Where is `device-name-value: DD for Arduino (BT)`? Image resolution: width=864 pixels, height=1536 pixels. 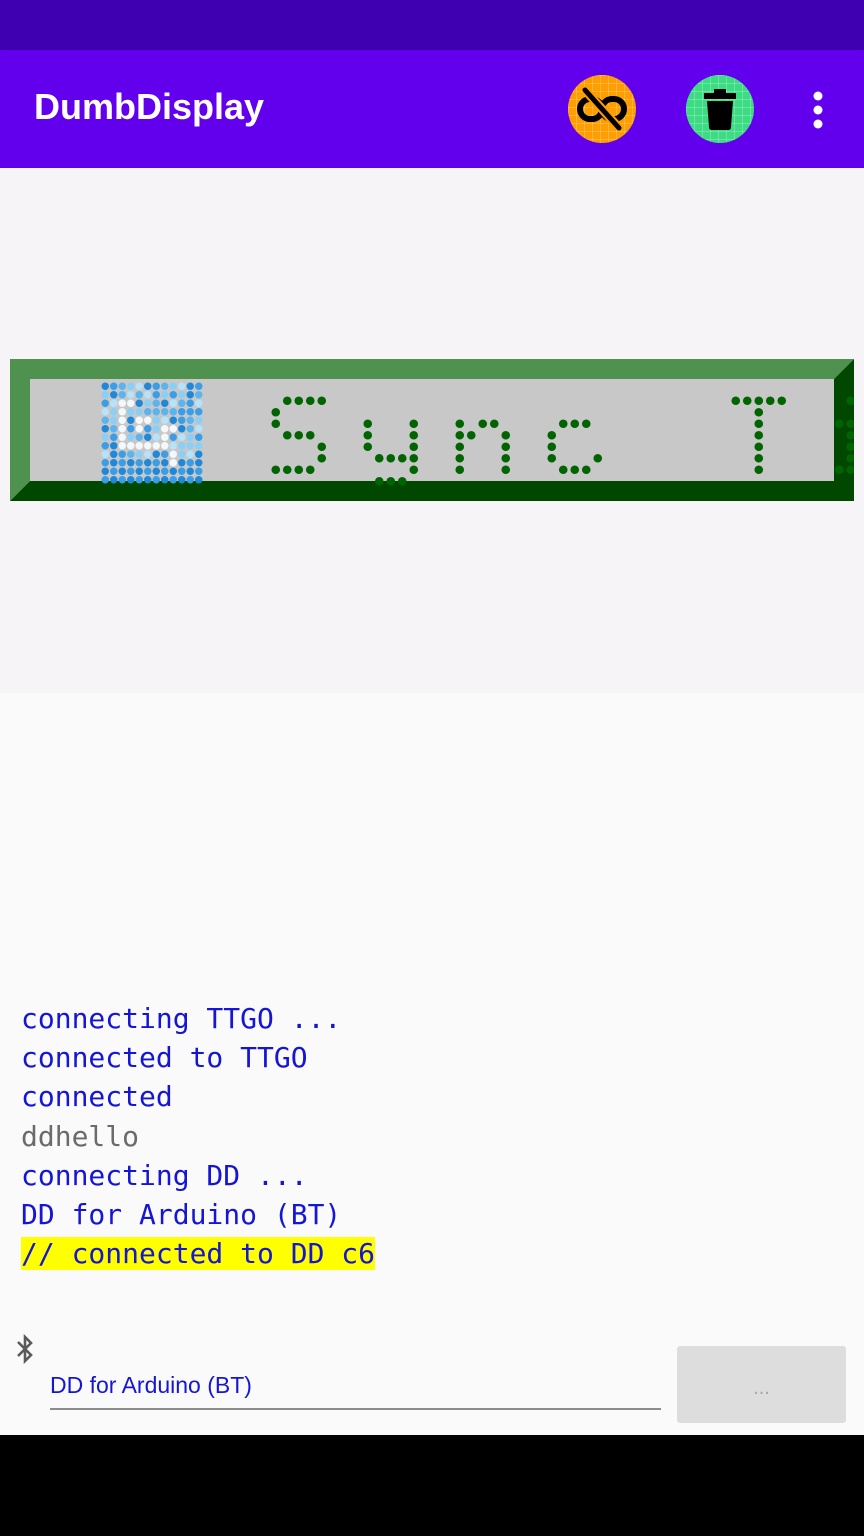 device-name-value: DD for Arduino (BT) is located at coordinates (151, 1385).